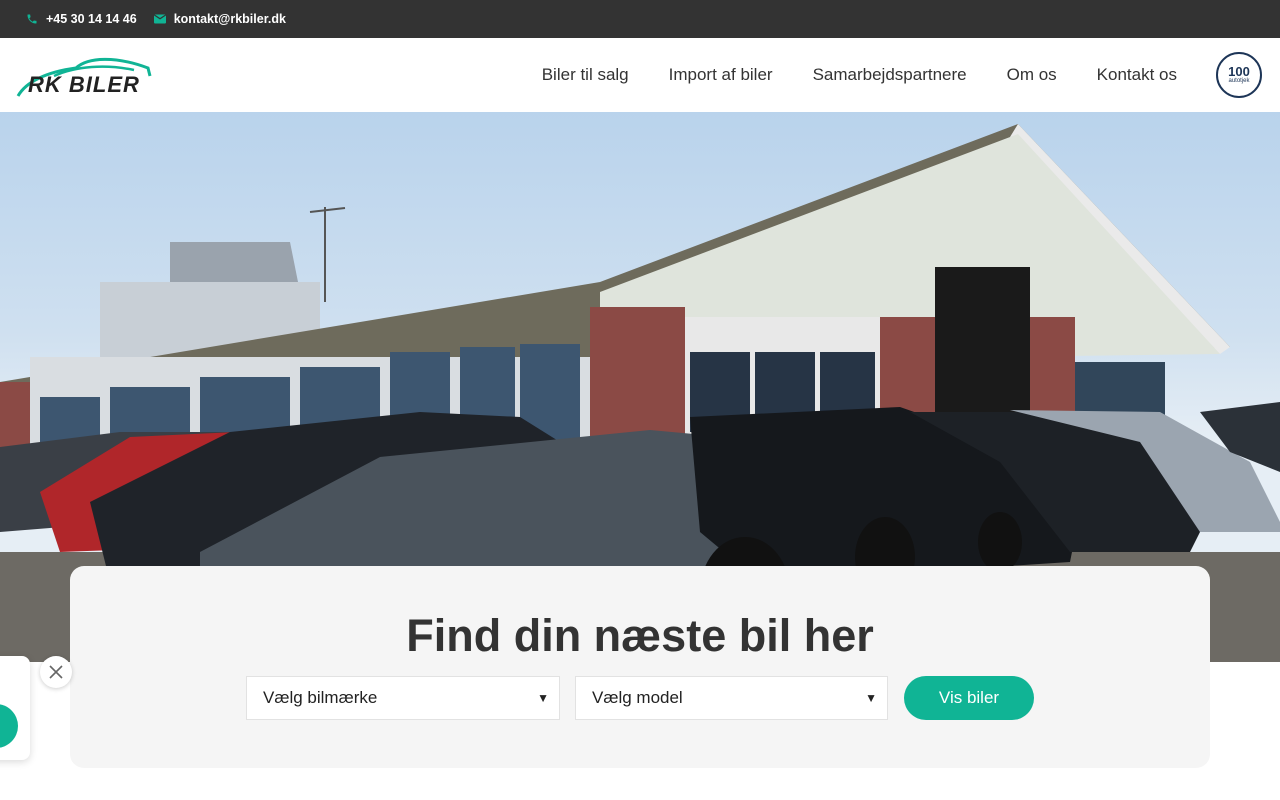 The width and height of the screenshot is (1280, 800). I want to click on nav-biler-til-salg: Biler til salg, so click(585, 75).